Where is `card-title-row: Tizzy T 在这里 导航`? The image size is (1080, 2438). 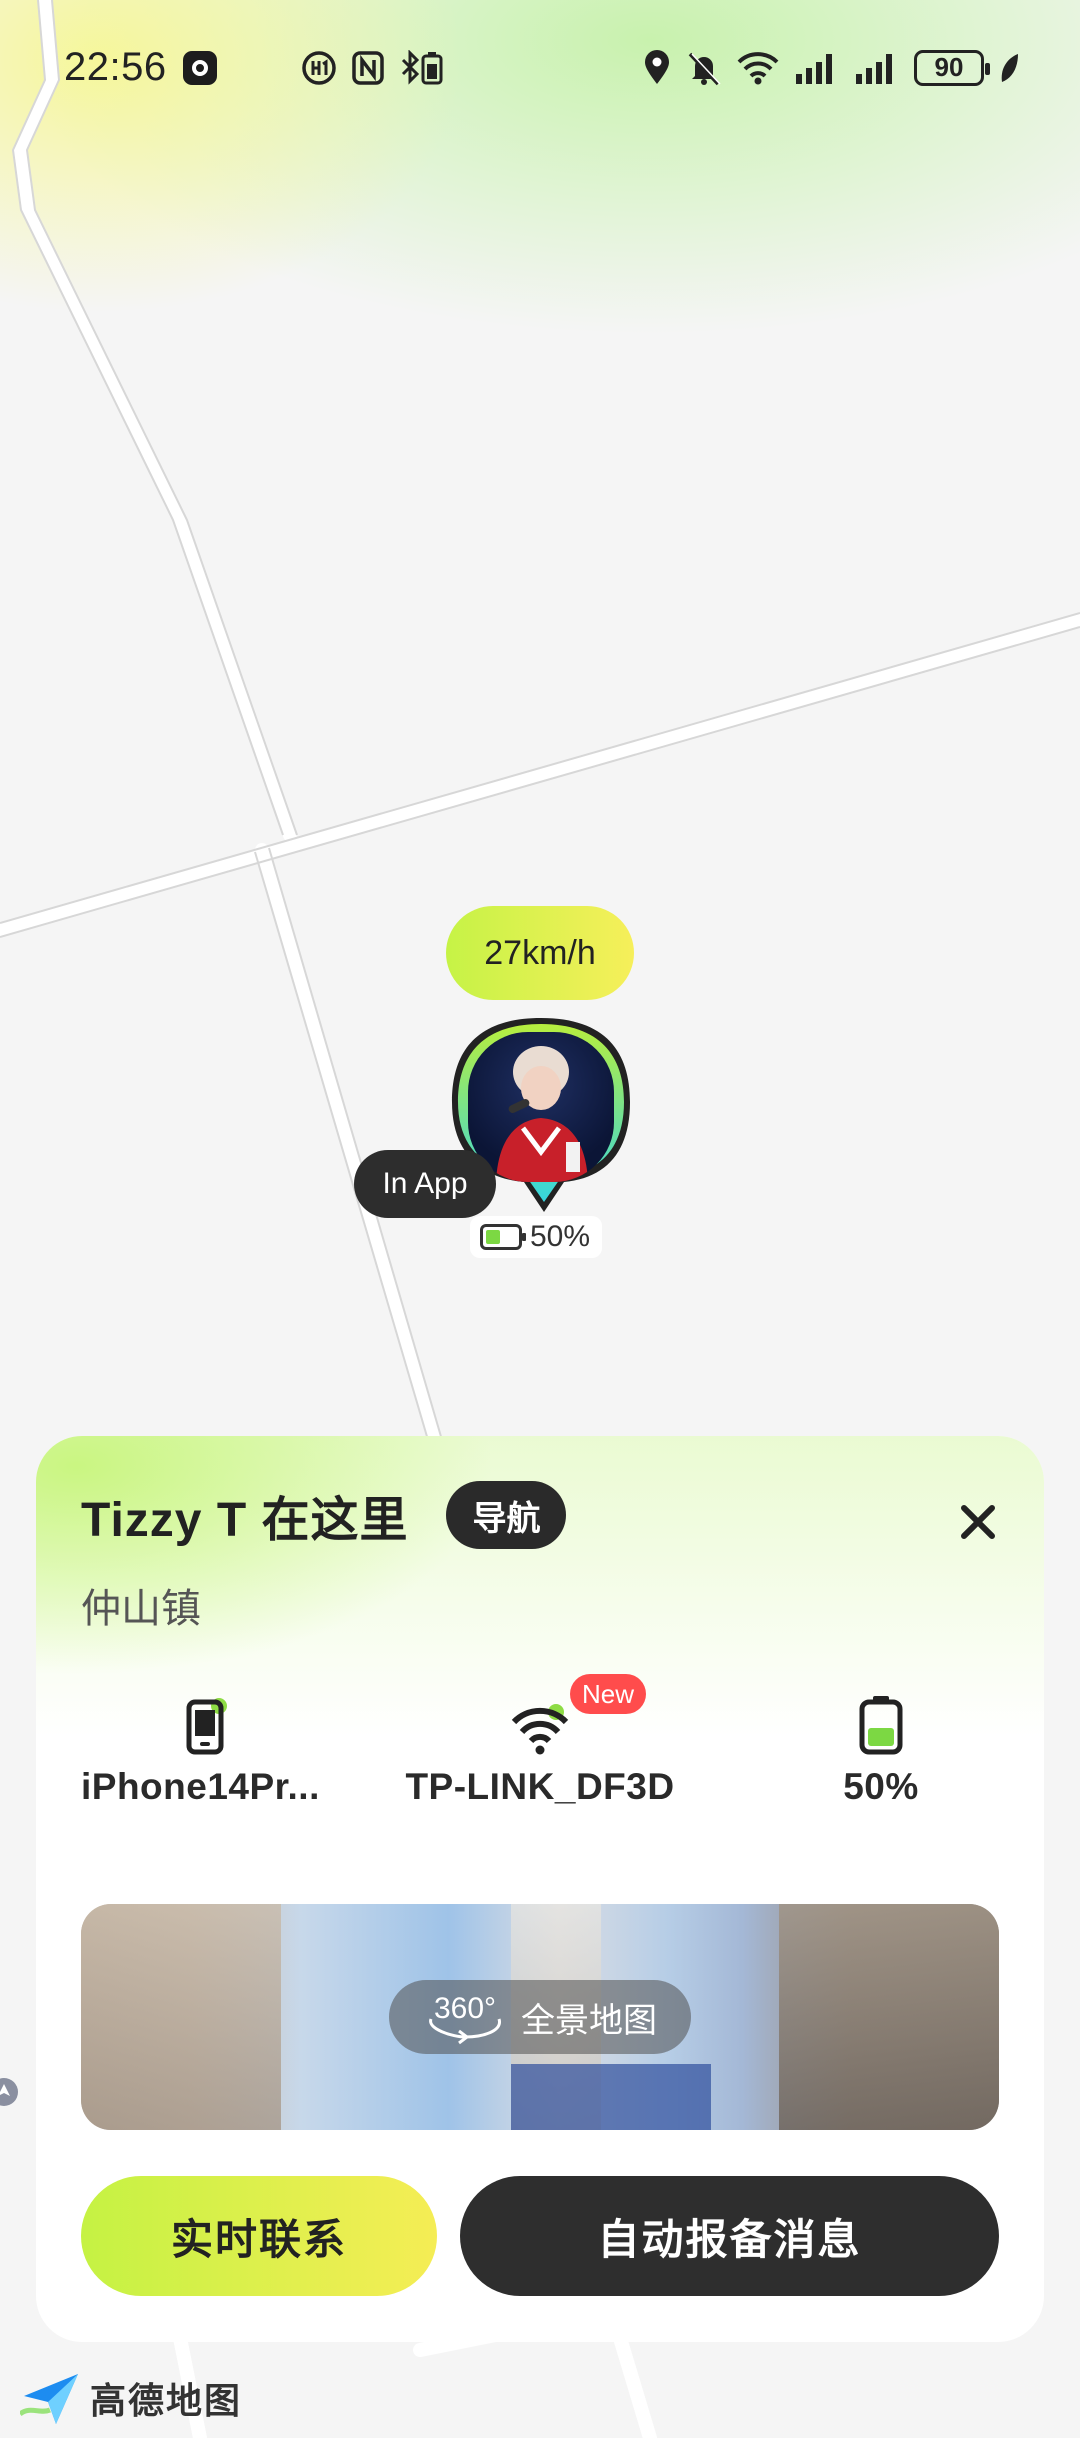
card-title-row: Tizzy T 在这里 导航 is located at coordinates (324, 1515).